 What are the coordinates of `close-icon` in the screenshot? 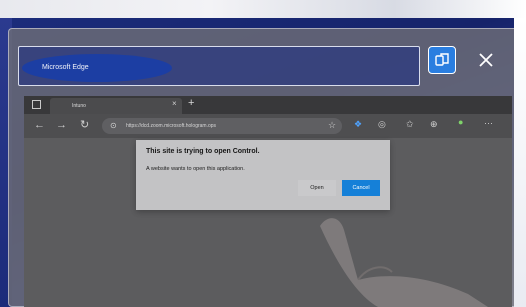 It's located at (486, 60).